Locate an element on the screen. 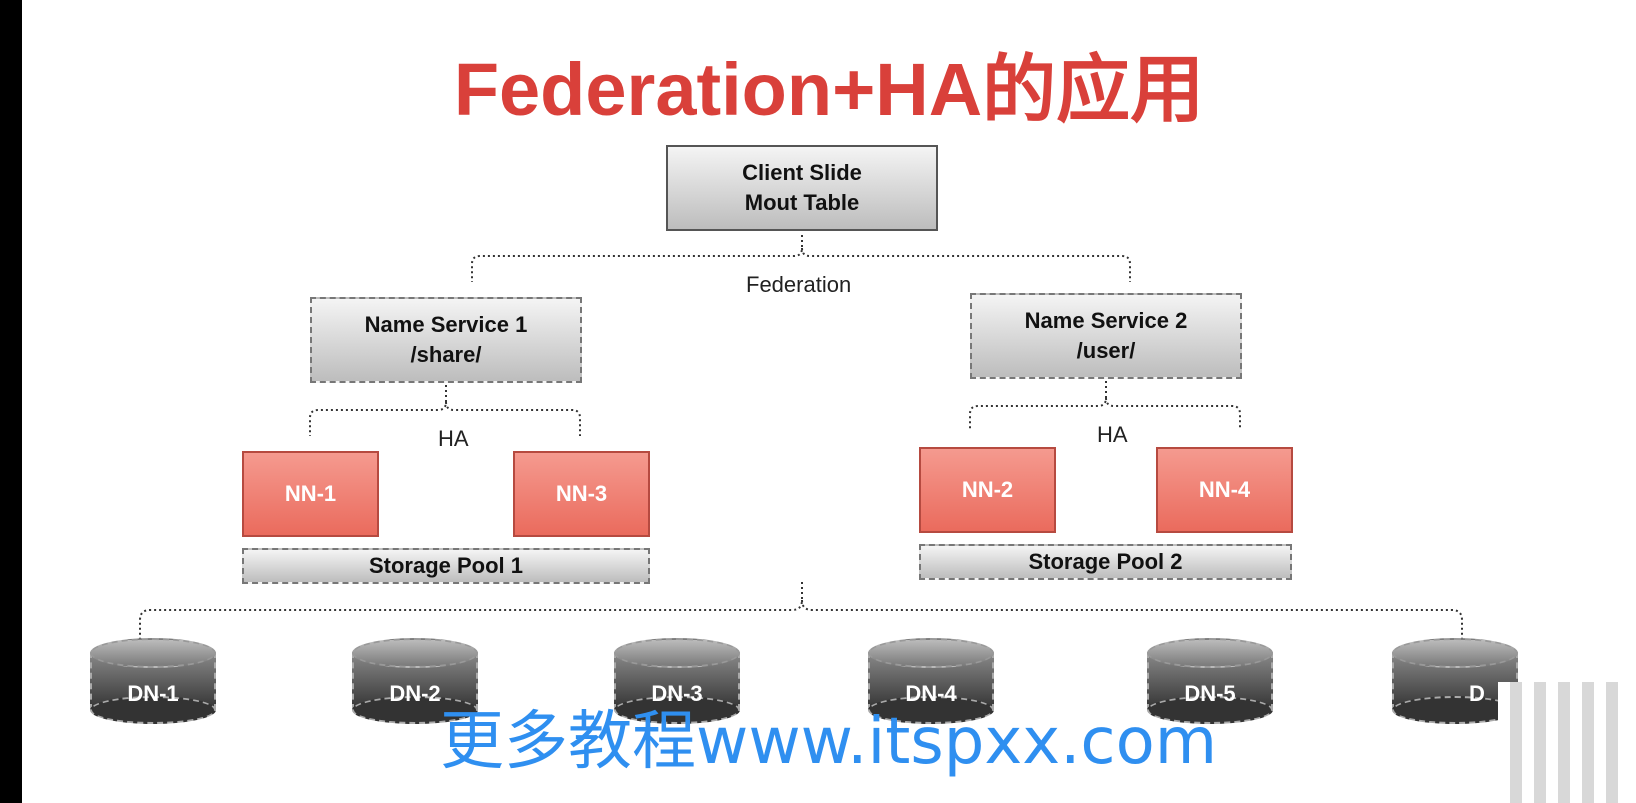 The height and width of the screenshot is (803, 1636). federation-label: Federation is located at coordinates (799, 284).